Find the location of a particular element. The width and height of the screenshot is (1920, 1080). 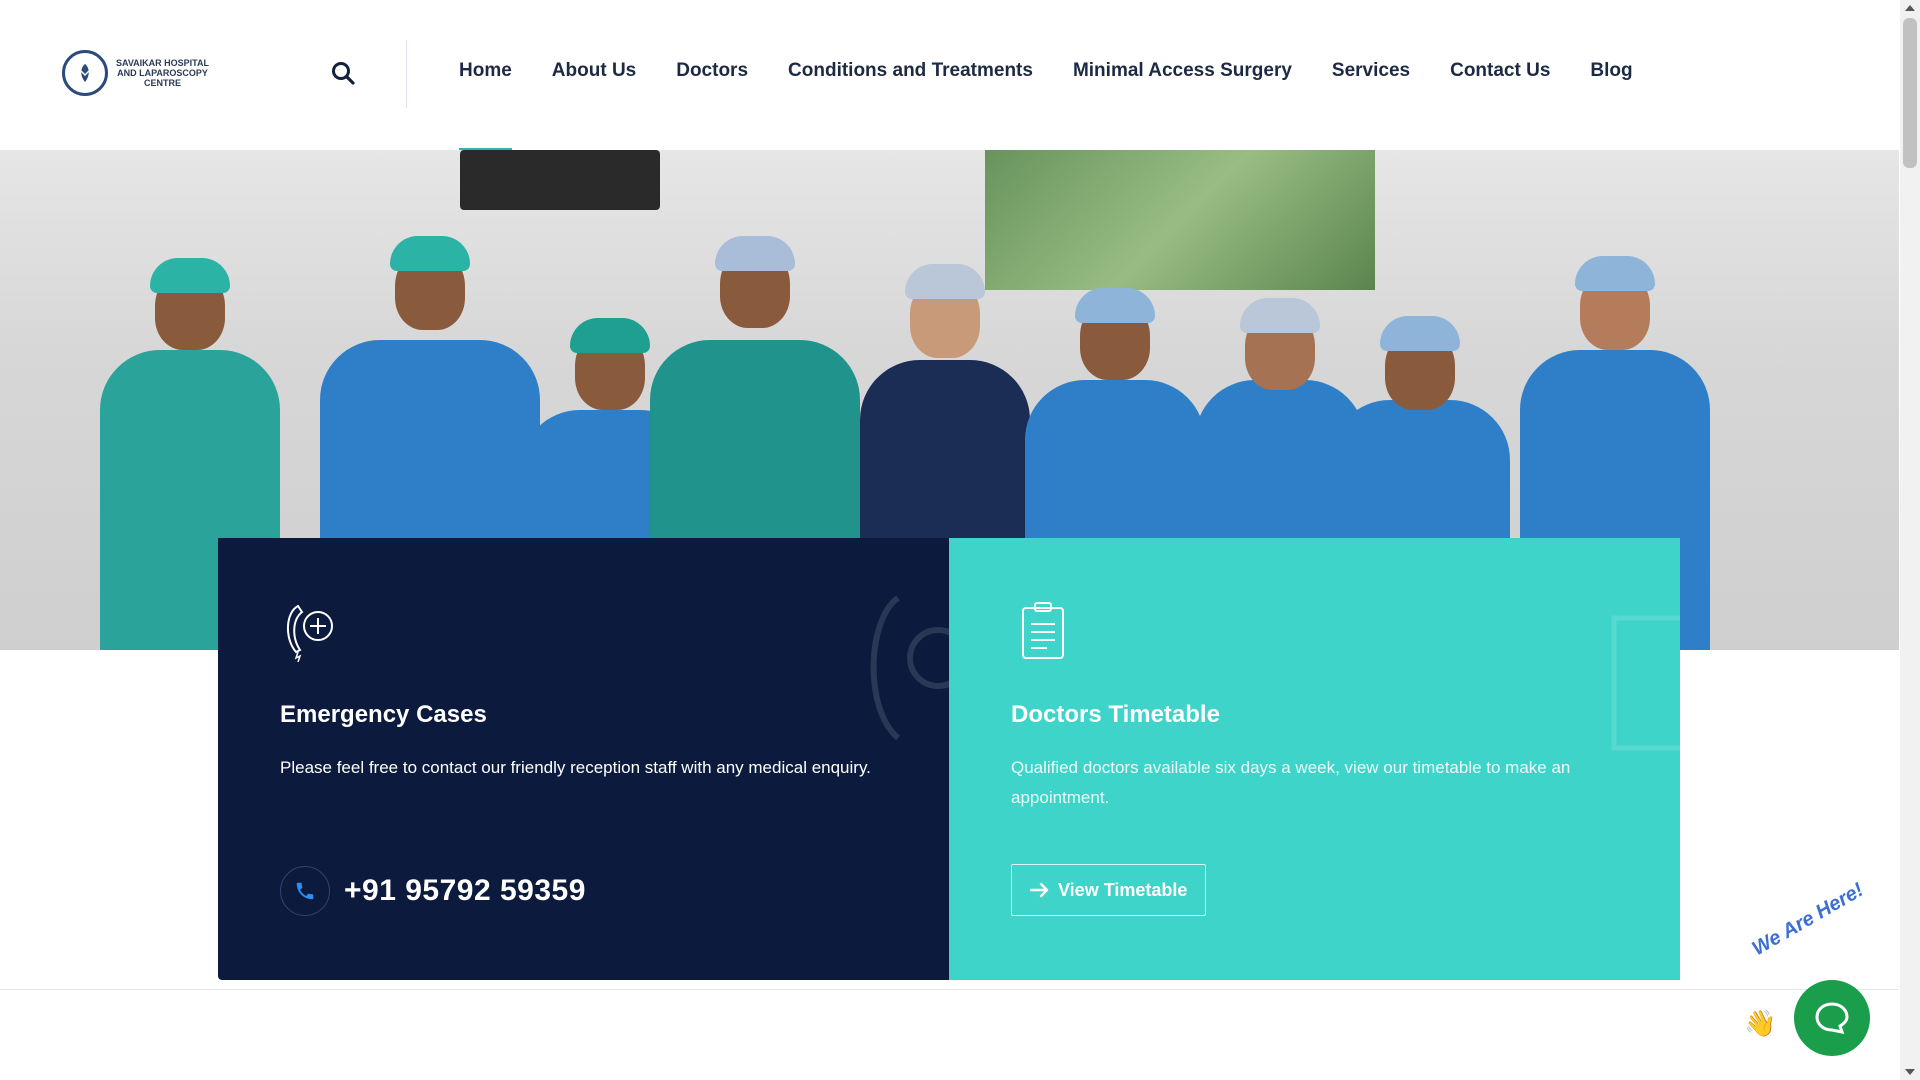

section-divider is located at coordinates (949, 989).